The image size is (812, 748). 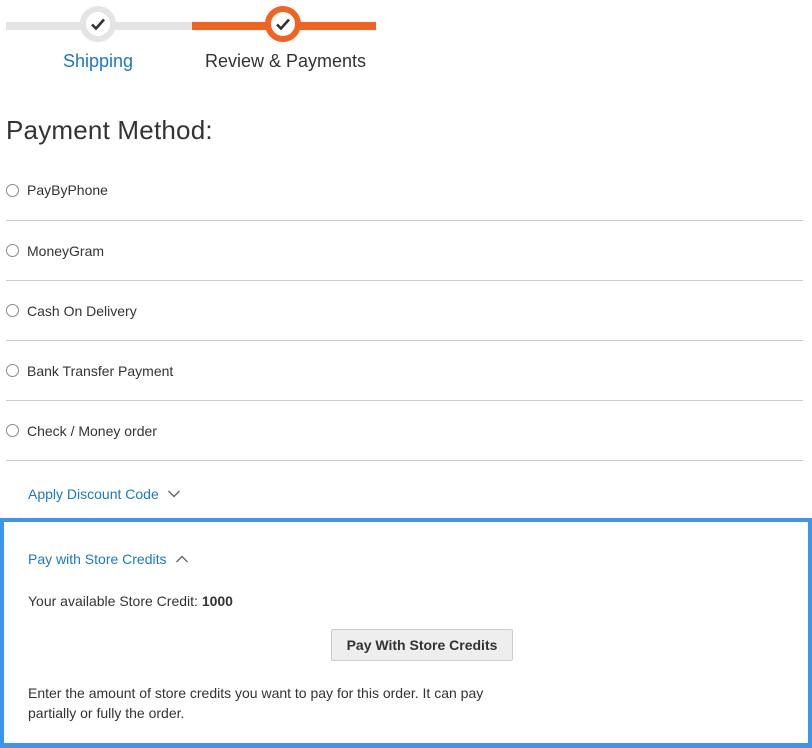 I want to click on payment-method-bank-transfer: Bank Transfer Payment, so click(x=404, y=371).